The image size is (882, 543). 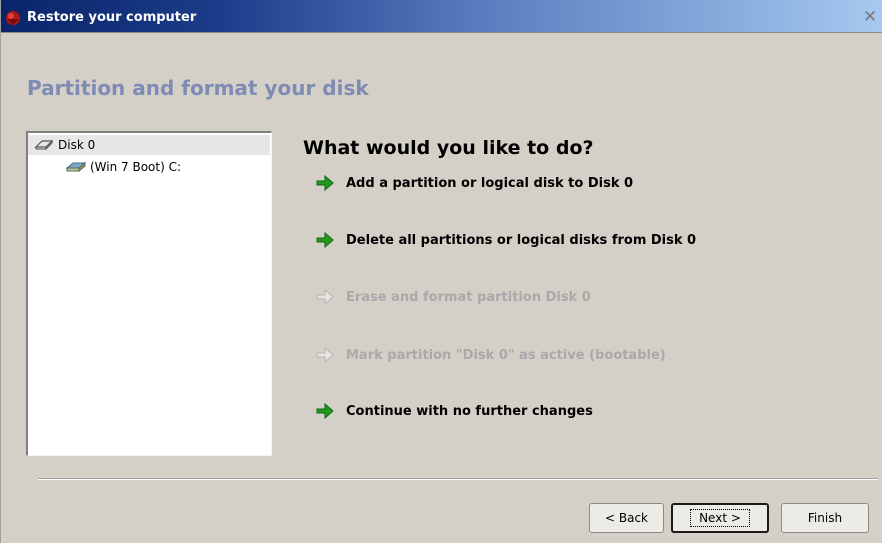 What do you see at coordinates (76, 167) in the screenshot?
I see `partition-icon` at bounding box center [76, 167].